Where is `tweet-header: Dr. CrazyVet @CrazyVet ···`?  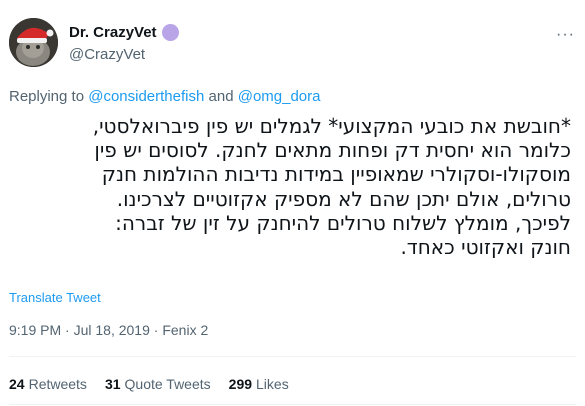
tweet-header: Dr. CrazyVet @CrazyVet ··· is located at coordinates (294, 44).